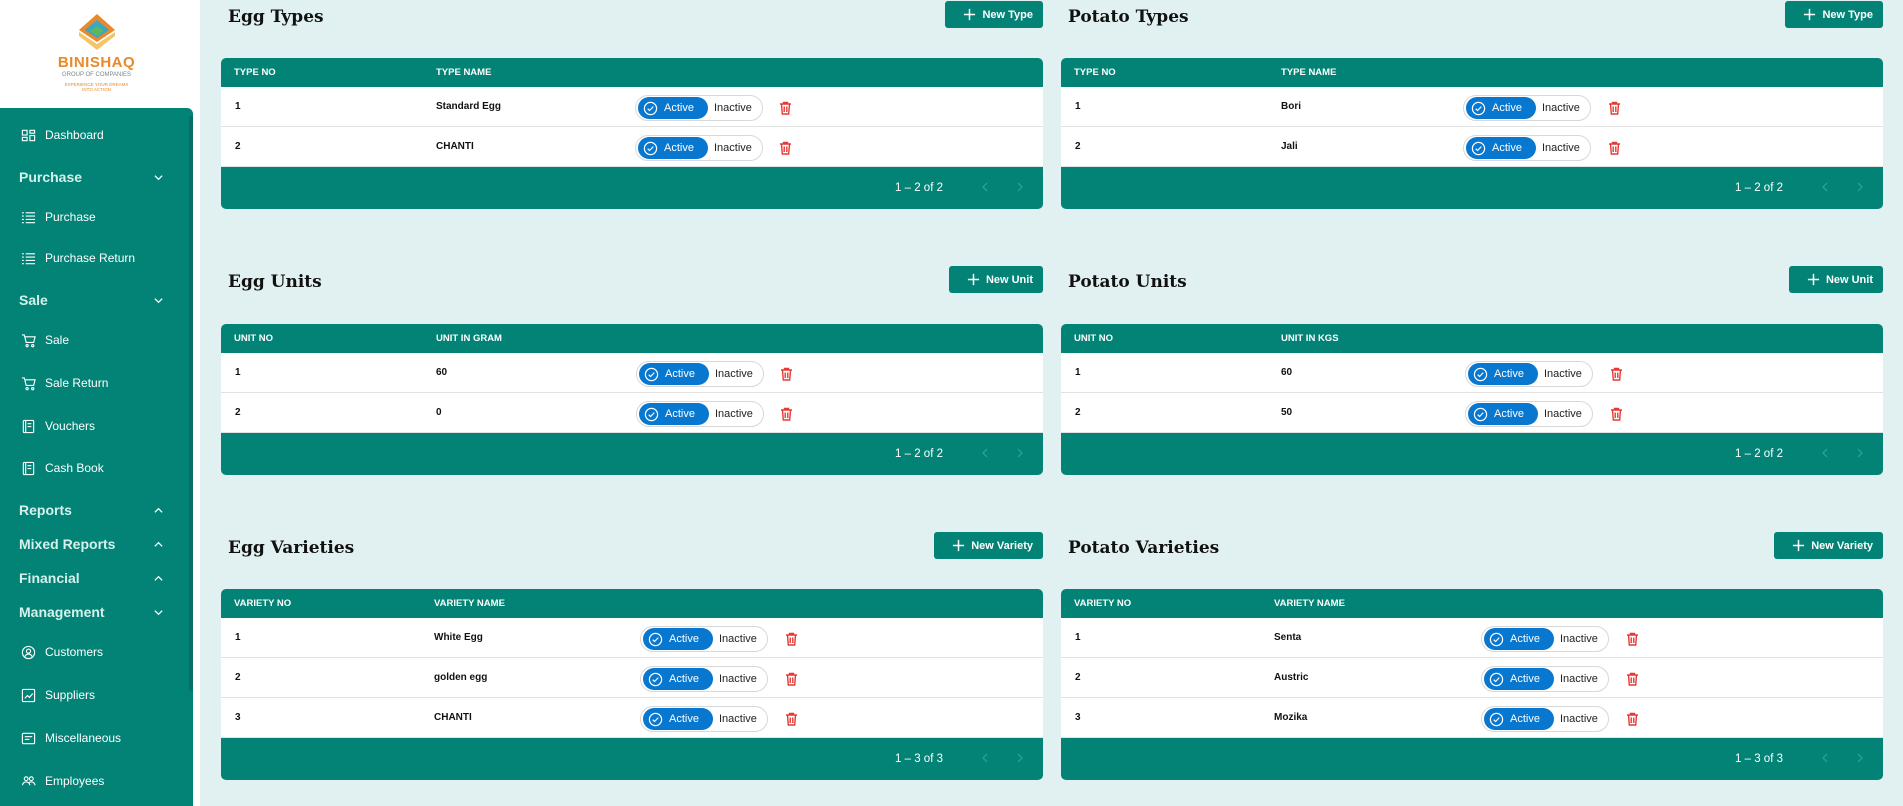 The height and width of the screenshot is (806, 1903). What do you see at coordinates (95, 340) in the screenshot?
I see `sidebar-item-sale: Sale` at bounding box center [95, 340].